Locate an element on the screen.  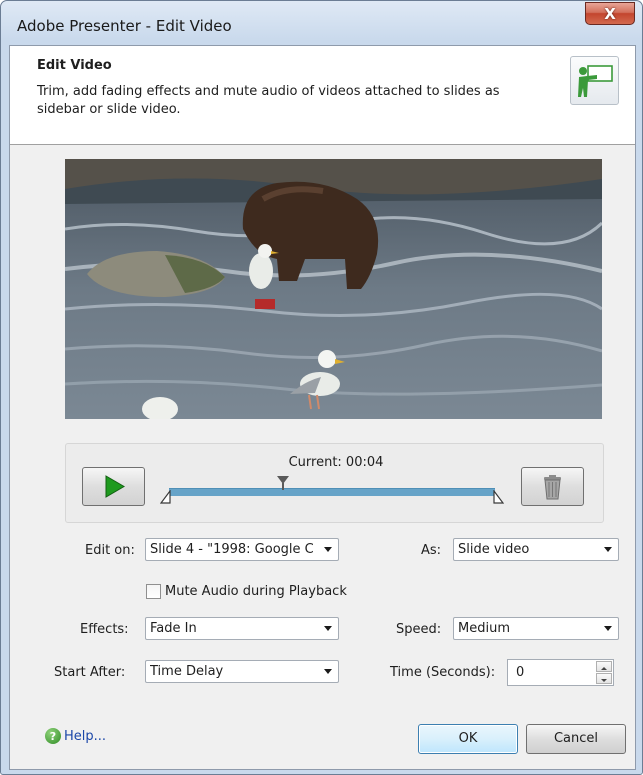
spin-down-button is located at coordinates (604, 678).